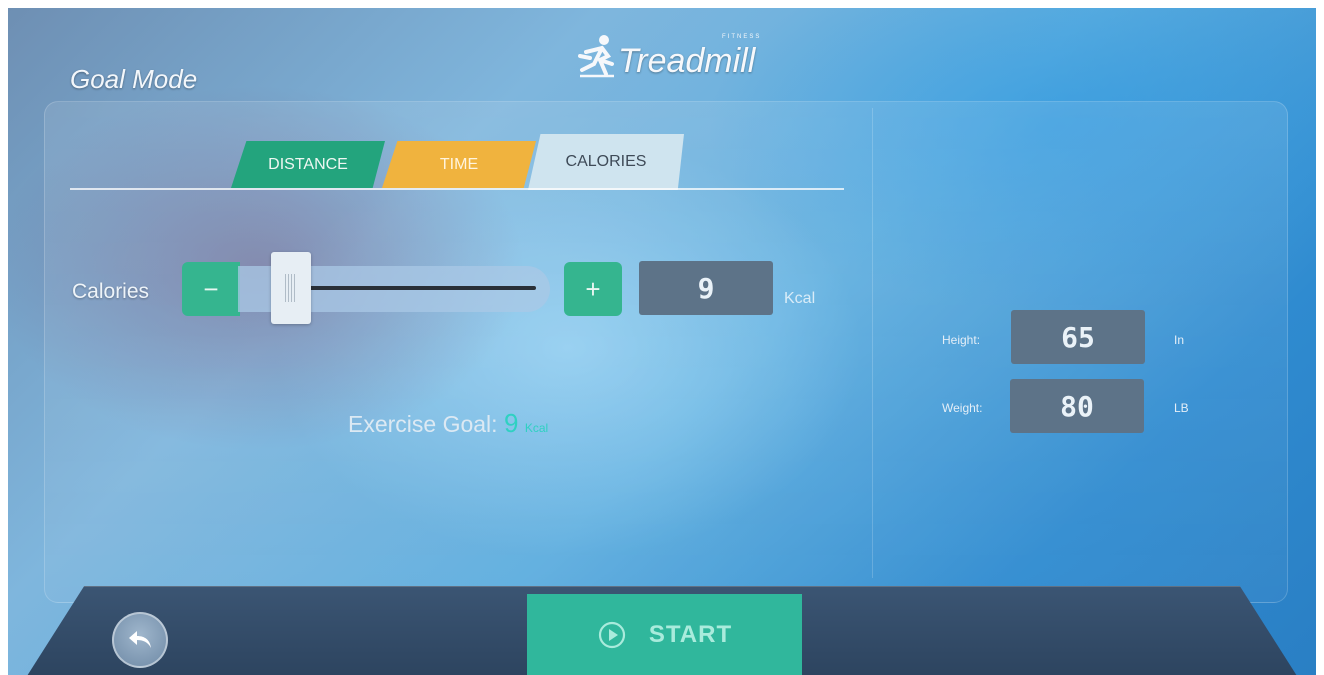 This screenshot has height=675, width=1324. I want to click on exercise-goal-unit: Kcal, so click(536, 428).